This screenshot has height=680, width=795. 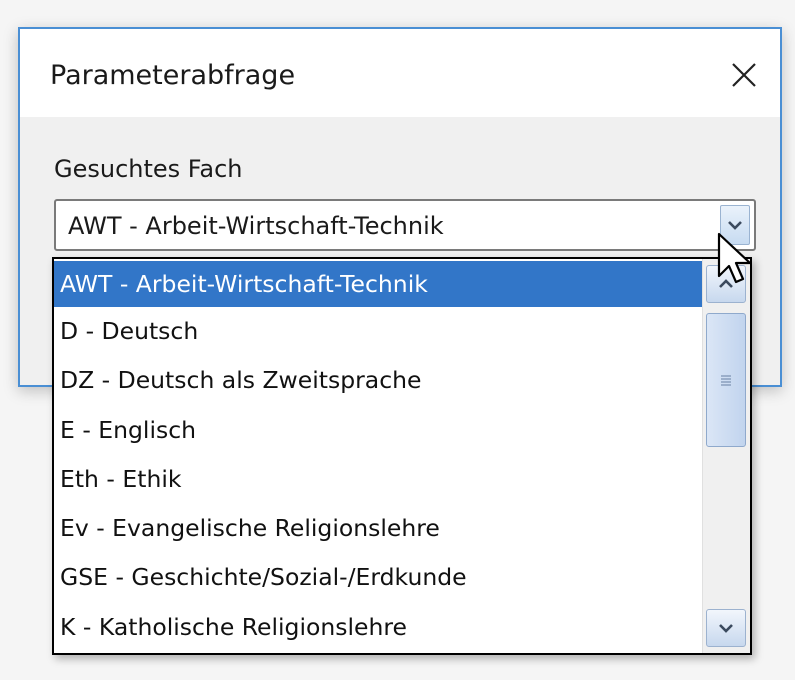 What do you see at coordinates (173, 75) in the screenshot?
I see `dialog-title: Parameterabfrage` at bounding box center [173, 75].